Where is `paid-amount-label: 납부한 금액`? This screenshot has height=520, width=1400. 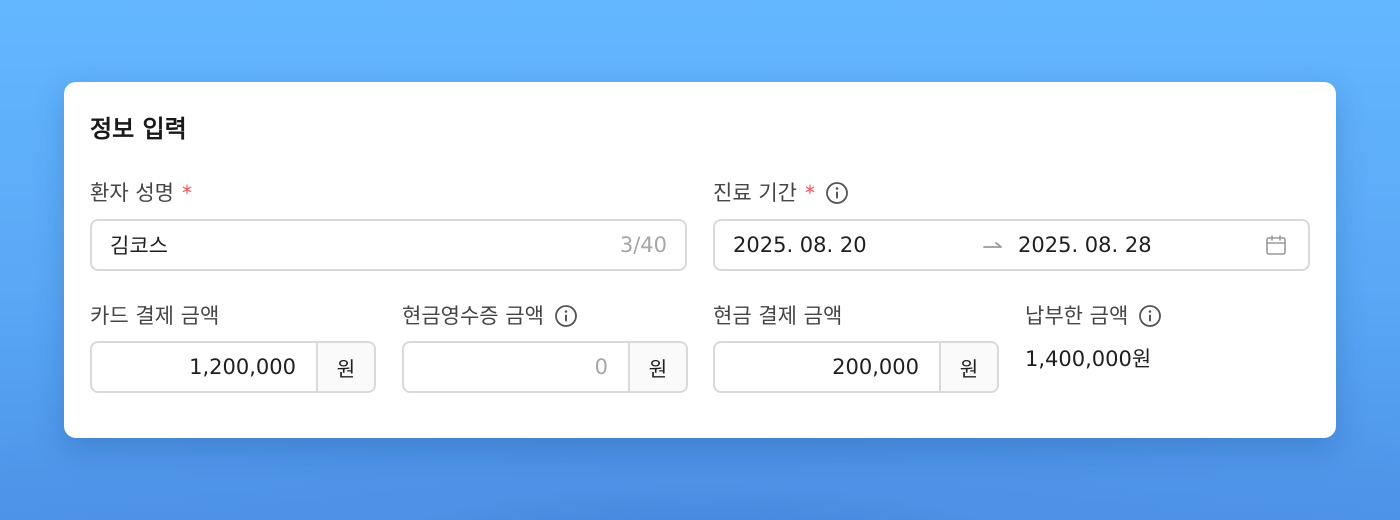 paid-amount-label: 납부한 금액 is located at coordinates (1093, 316).